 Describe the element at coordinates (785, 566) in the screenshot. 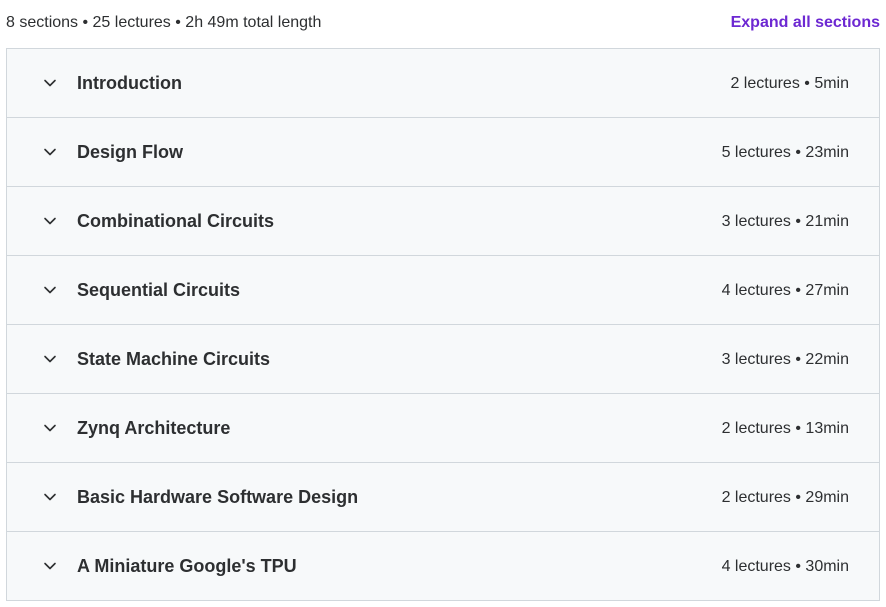

I see `section-meta: 4 lectures • 30min` at that location.